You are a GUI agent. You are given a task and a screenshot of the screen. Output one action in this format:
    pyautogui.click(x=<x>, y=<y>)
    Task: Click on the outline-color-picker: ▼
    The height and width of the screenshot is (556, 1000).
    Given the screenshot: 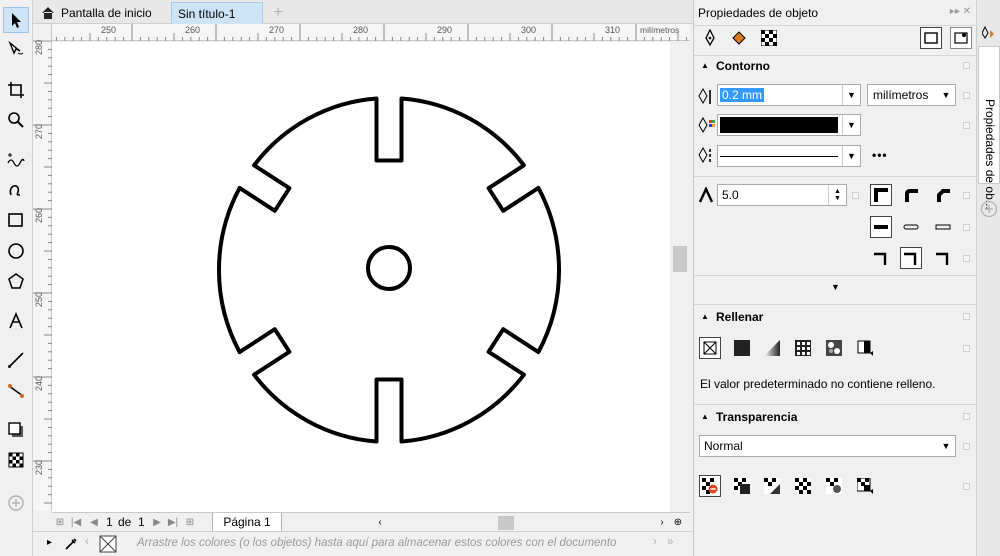 What is the action you would take?
    pyautogui.click(x=789, y=125)
    